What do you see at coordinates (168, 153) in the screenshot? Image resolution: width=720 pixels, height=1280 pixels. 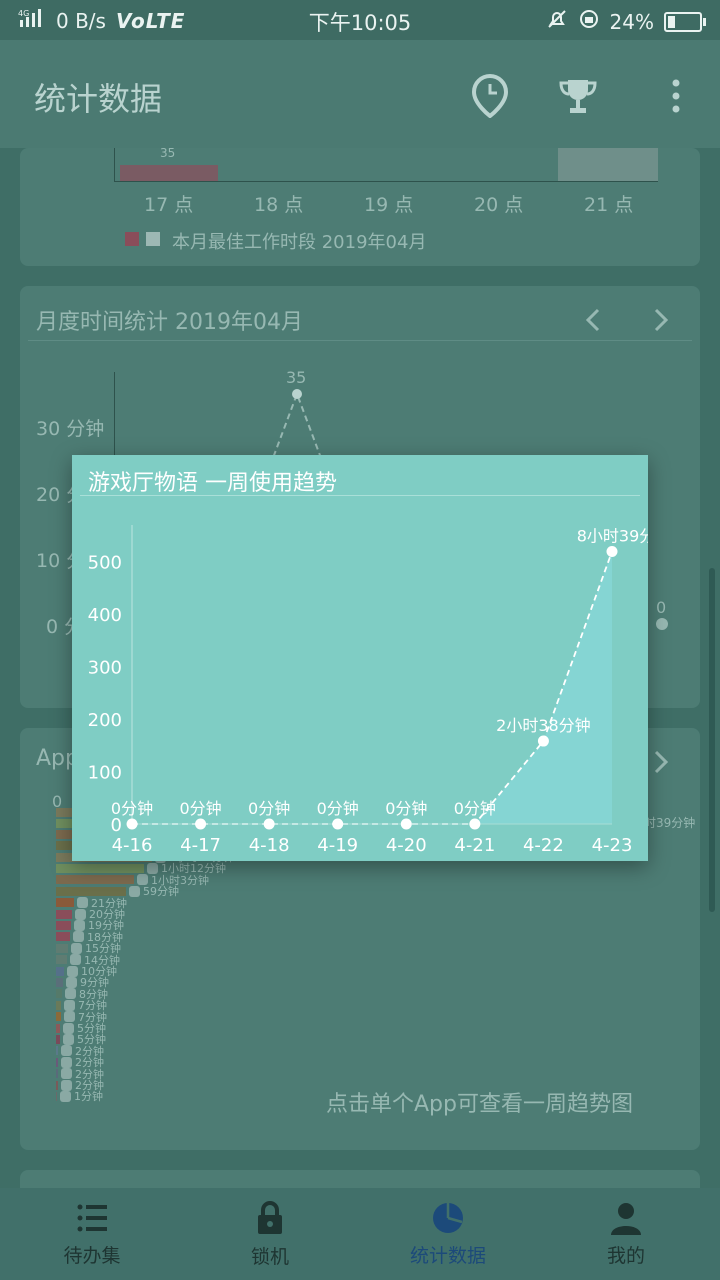 I see `bar-value-label: 35` at bounding box center [168, 153].